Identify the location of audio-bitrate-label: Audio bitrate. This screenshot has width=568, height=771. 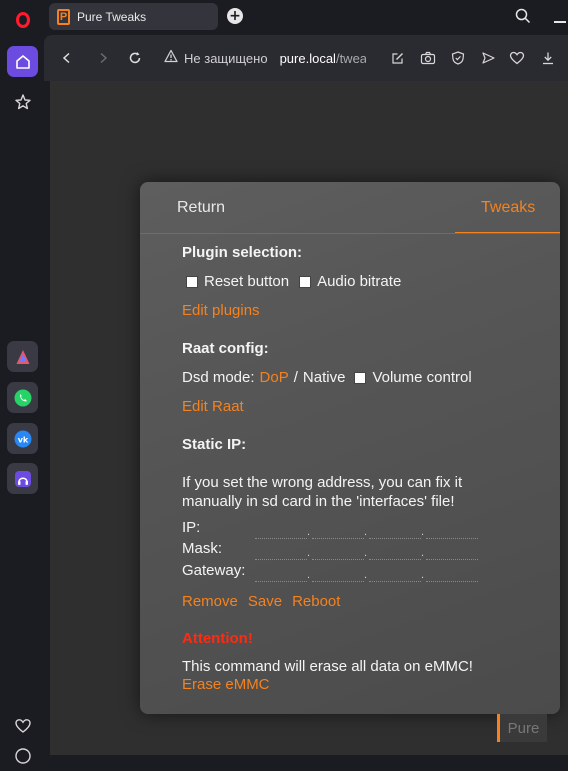
(359, 281).